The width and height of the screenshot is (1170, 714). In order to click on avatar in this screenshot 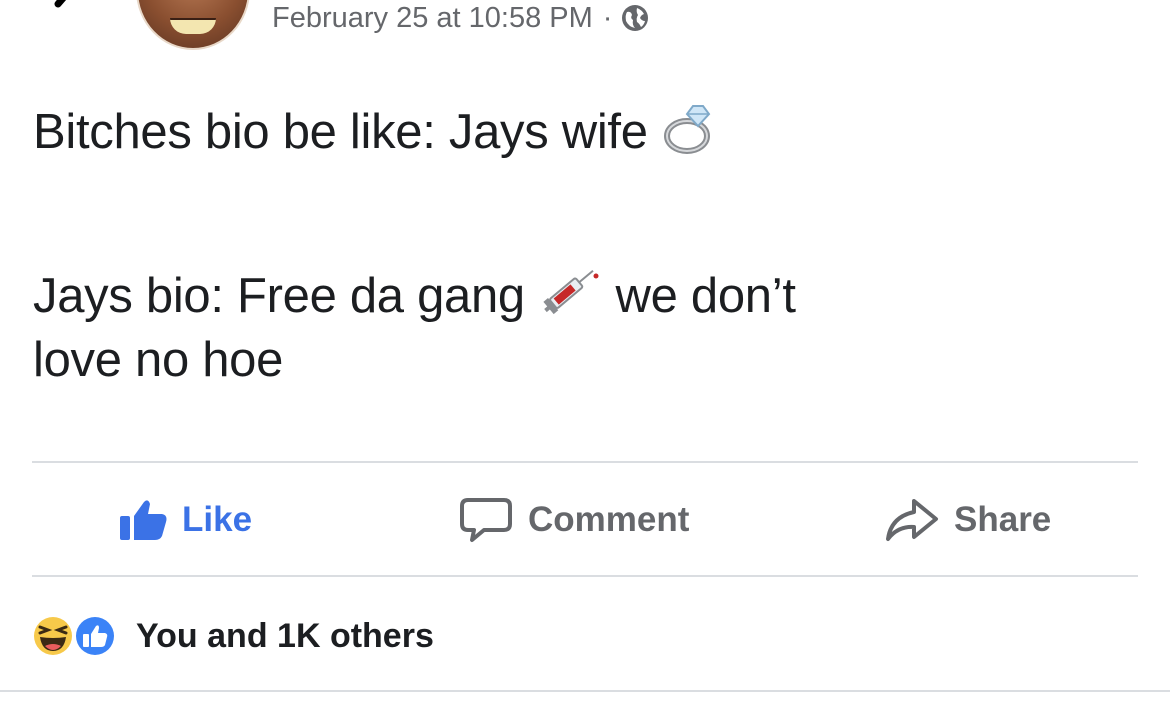, I will do `click(193, 25)`.